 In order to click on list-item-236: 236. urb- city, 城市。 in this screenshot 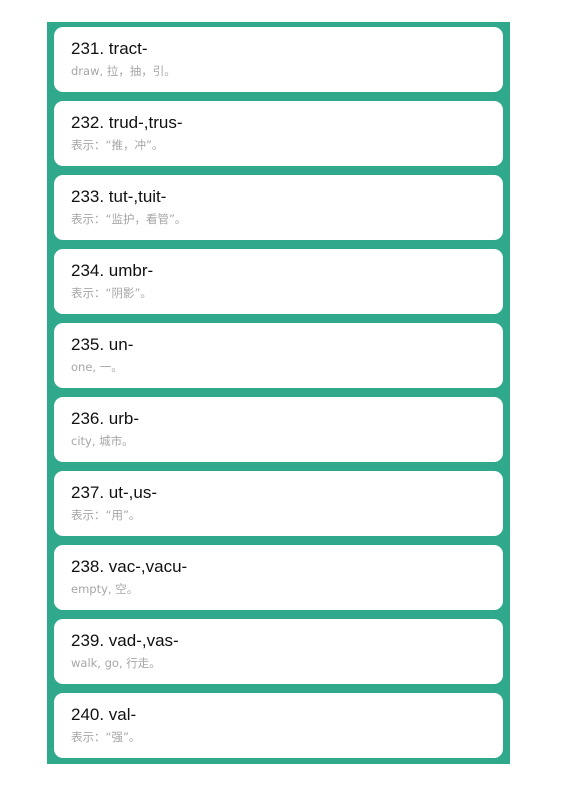, I will do `click(278, 429)`.